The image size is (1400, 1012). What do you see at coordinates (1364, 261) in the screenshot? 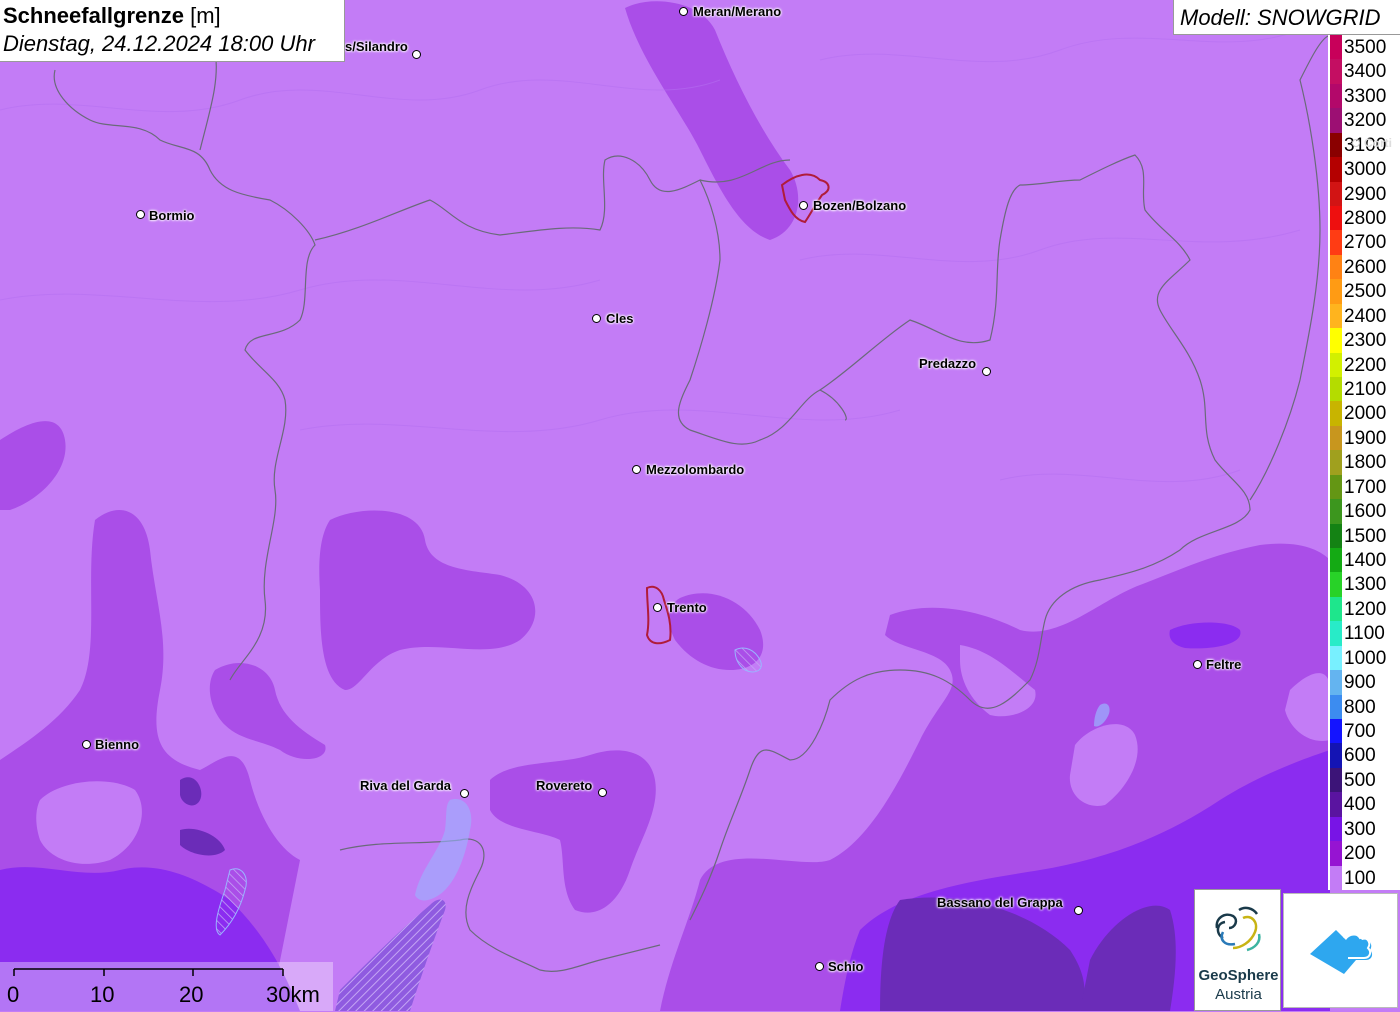
I see `legend-row-2600: 2600` at bounding box center [1364, 261].